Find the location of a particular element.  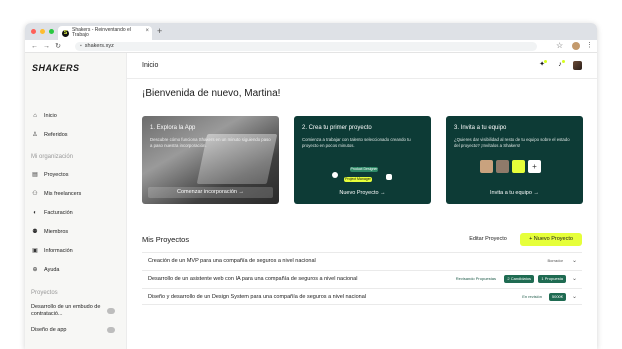

sidebar-item-label: Información is located at coordinates (58, 251).